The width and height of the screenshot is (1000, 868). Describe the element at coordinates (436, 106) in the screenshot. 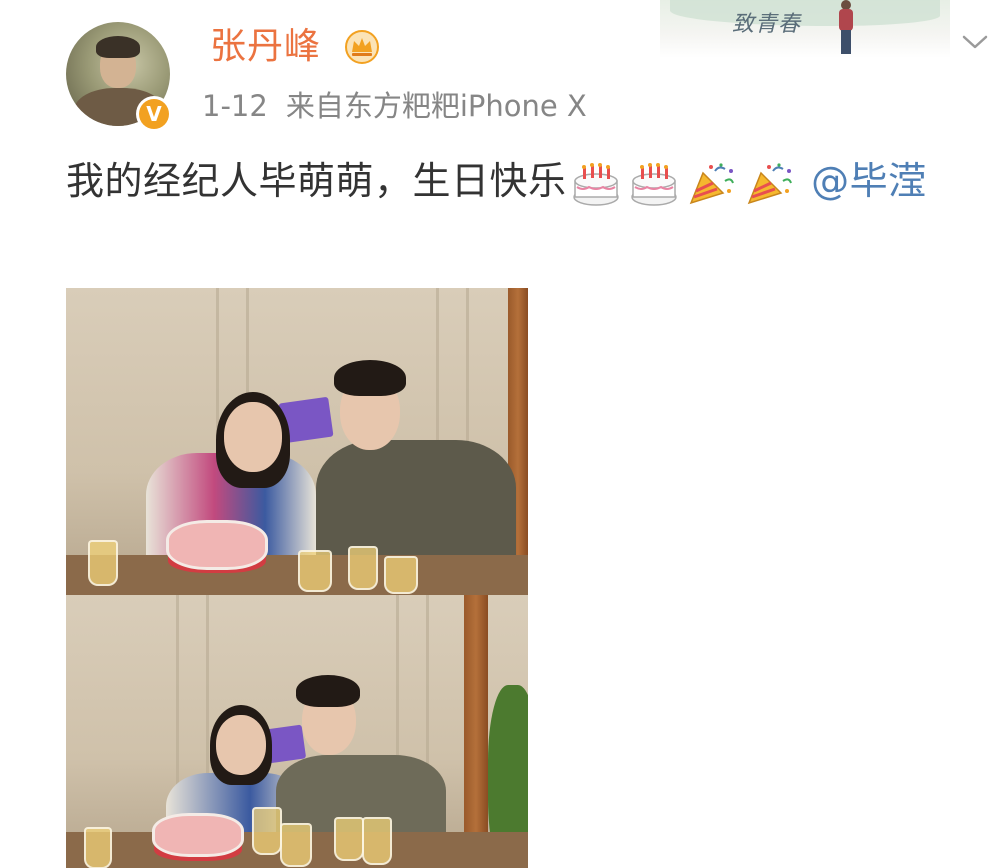

I see `post-source: 来自东方粑粑iPhone X` at that location.